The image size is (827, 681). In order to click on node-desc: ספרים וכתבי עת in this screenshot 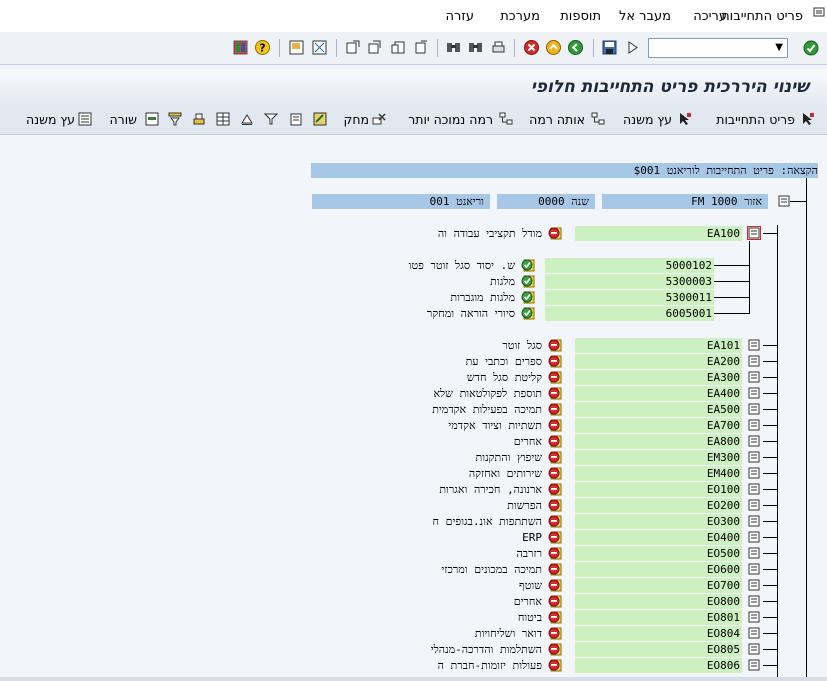, I will do `click(503, 361)`.